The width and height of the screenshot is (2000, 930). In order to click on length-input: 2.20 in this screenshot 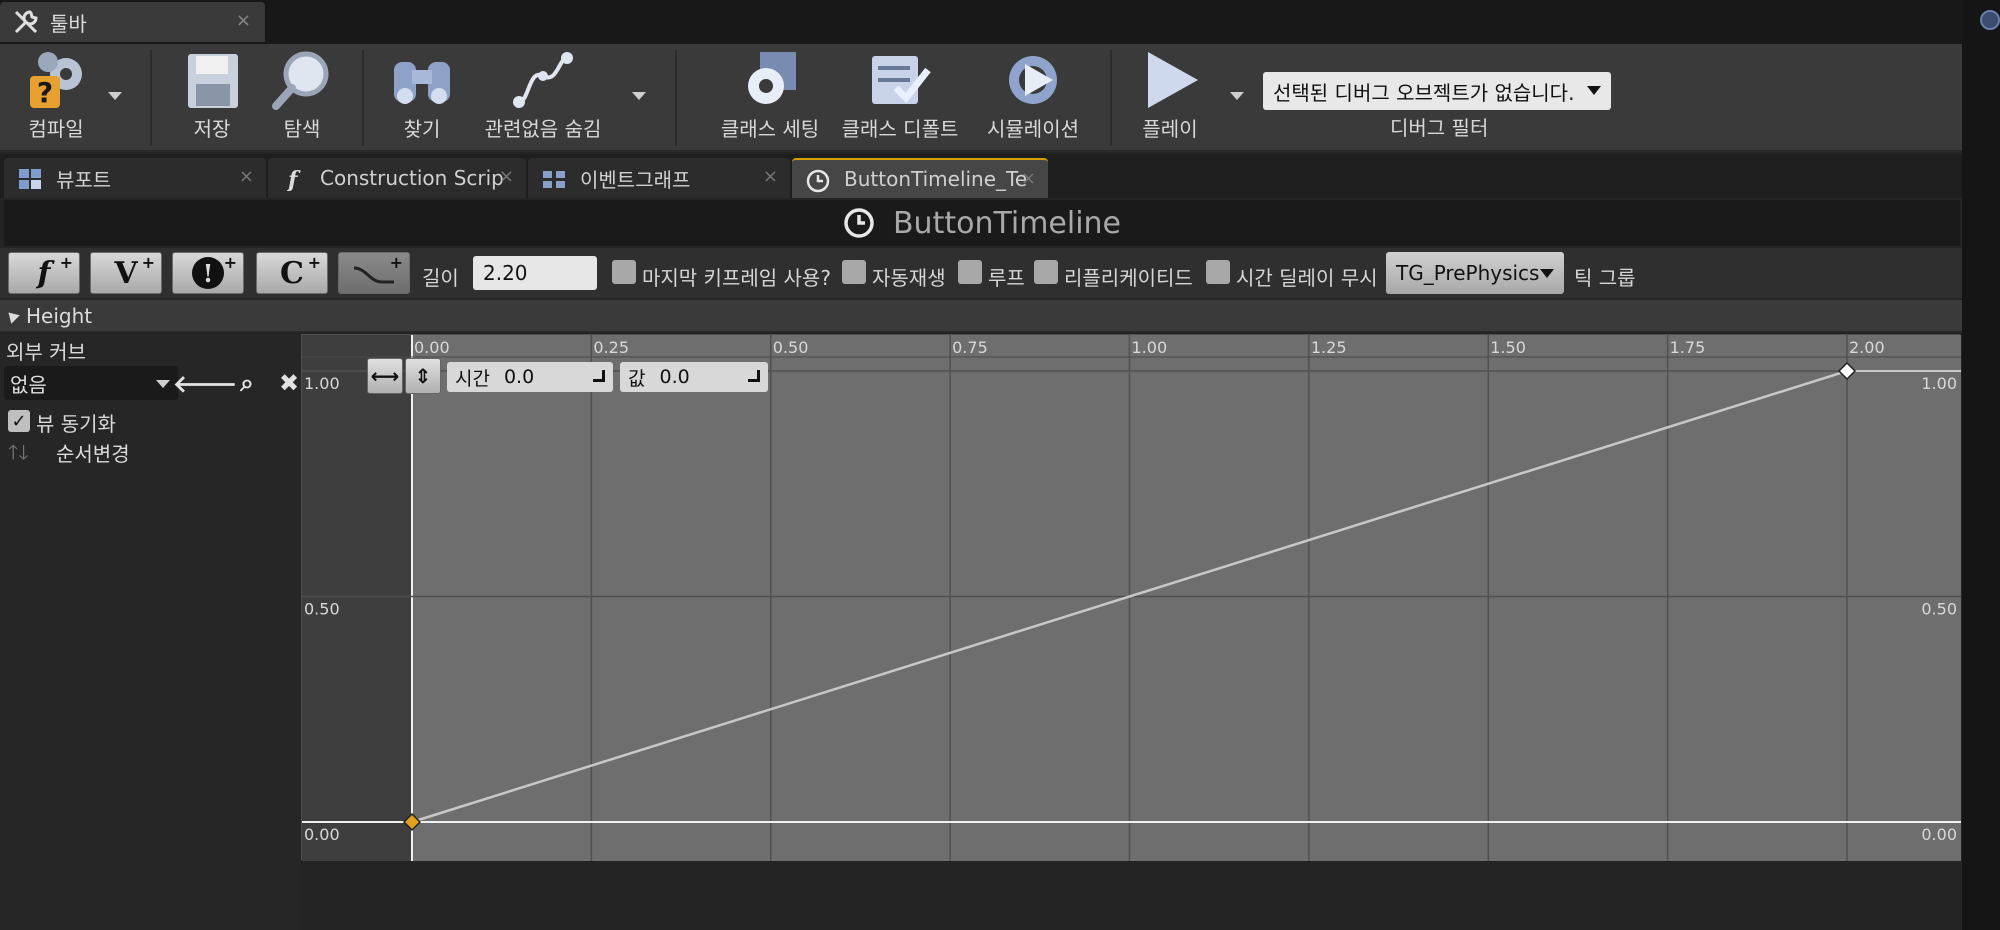, I will do `click(535, 273)`.